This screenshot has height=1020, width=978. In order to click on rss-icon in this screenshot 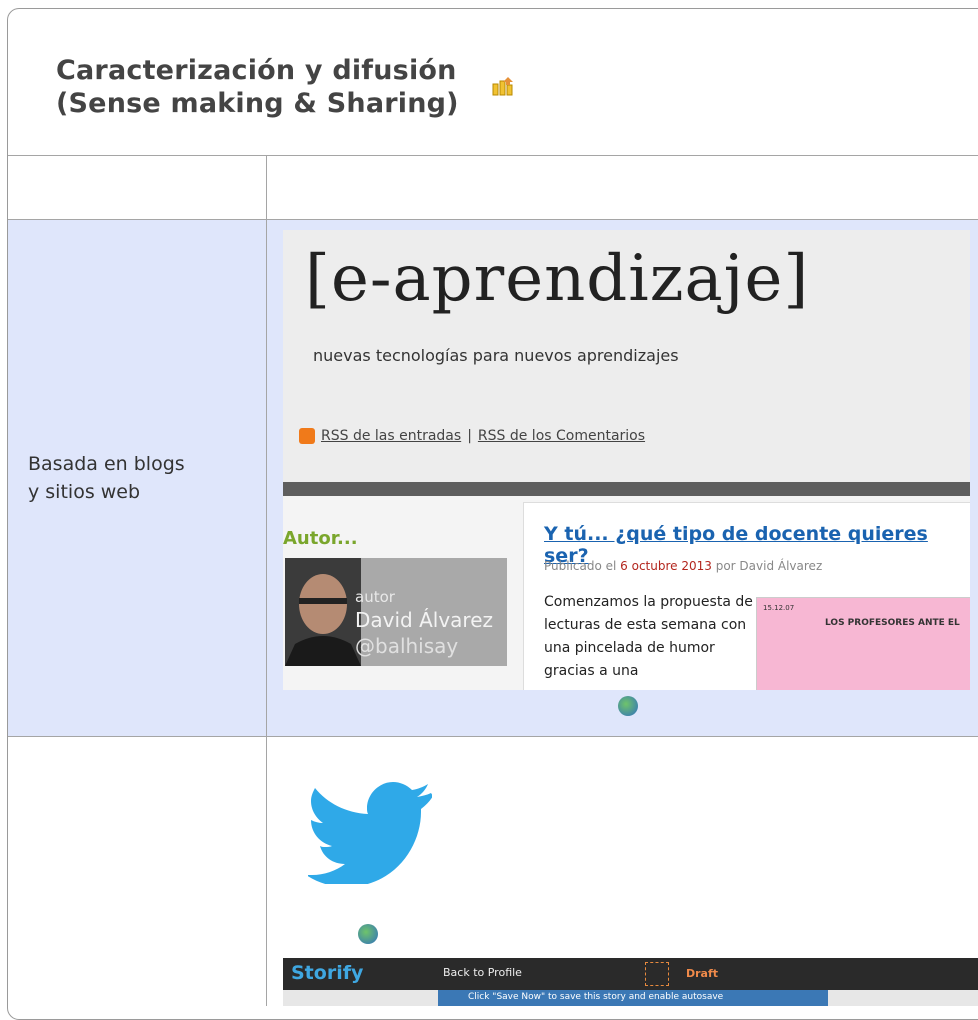, I will do `click(307, 436)`.